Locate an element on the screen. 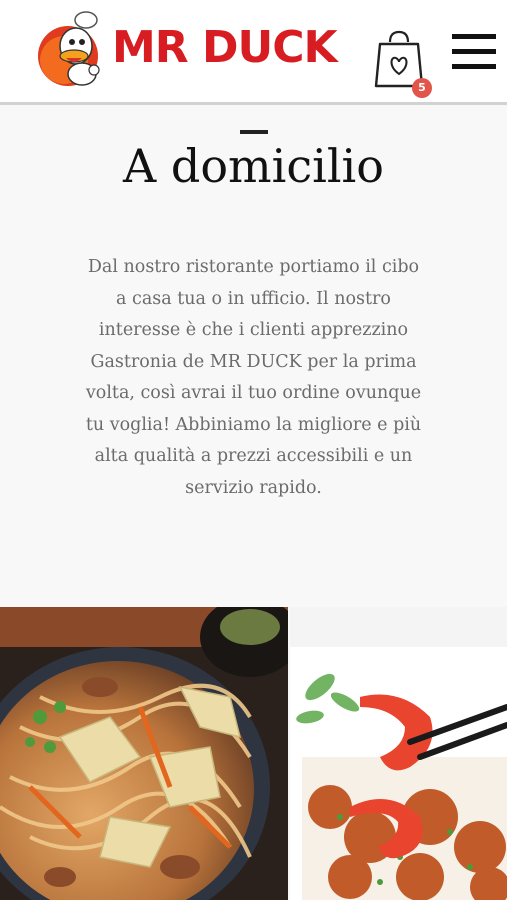 This screenshot has height=900, width=507. brand-name: MR DUCK is located at coordinates (225, 48).